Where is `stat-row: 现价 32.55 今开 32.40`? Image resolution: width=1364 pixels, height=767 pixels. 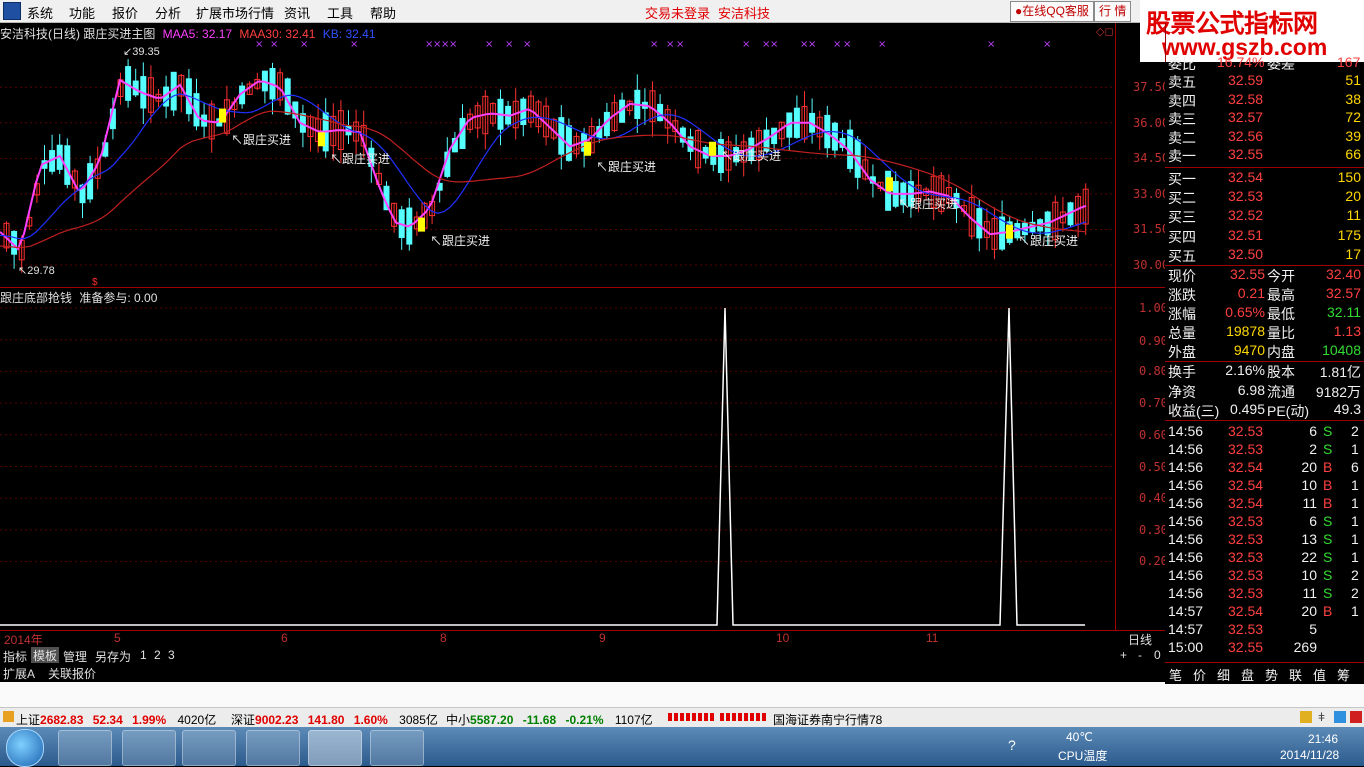 stat-row: 现价 32.55 今开 32.40 is located at coordinates (1264, 275).